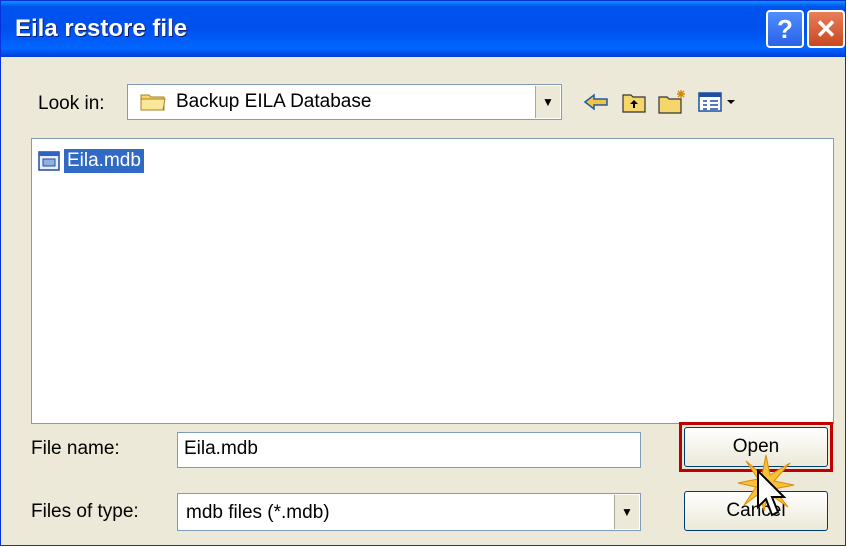 This screenshot has height=548, width=850. What do you see at coordinates (423, 29) in the screenshot?
I see `title-bar: Eila restore file ? ✕` at bounding box center [423, 29].